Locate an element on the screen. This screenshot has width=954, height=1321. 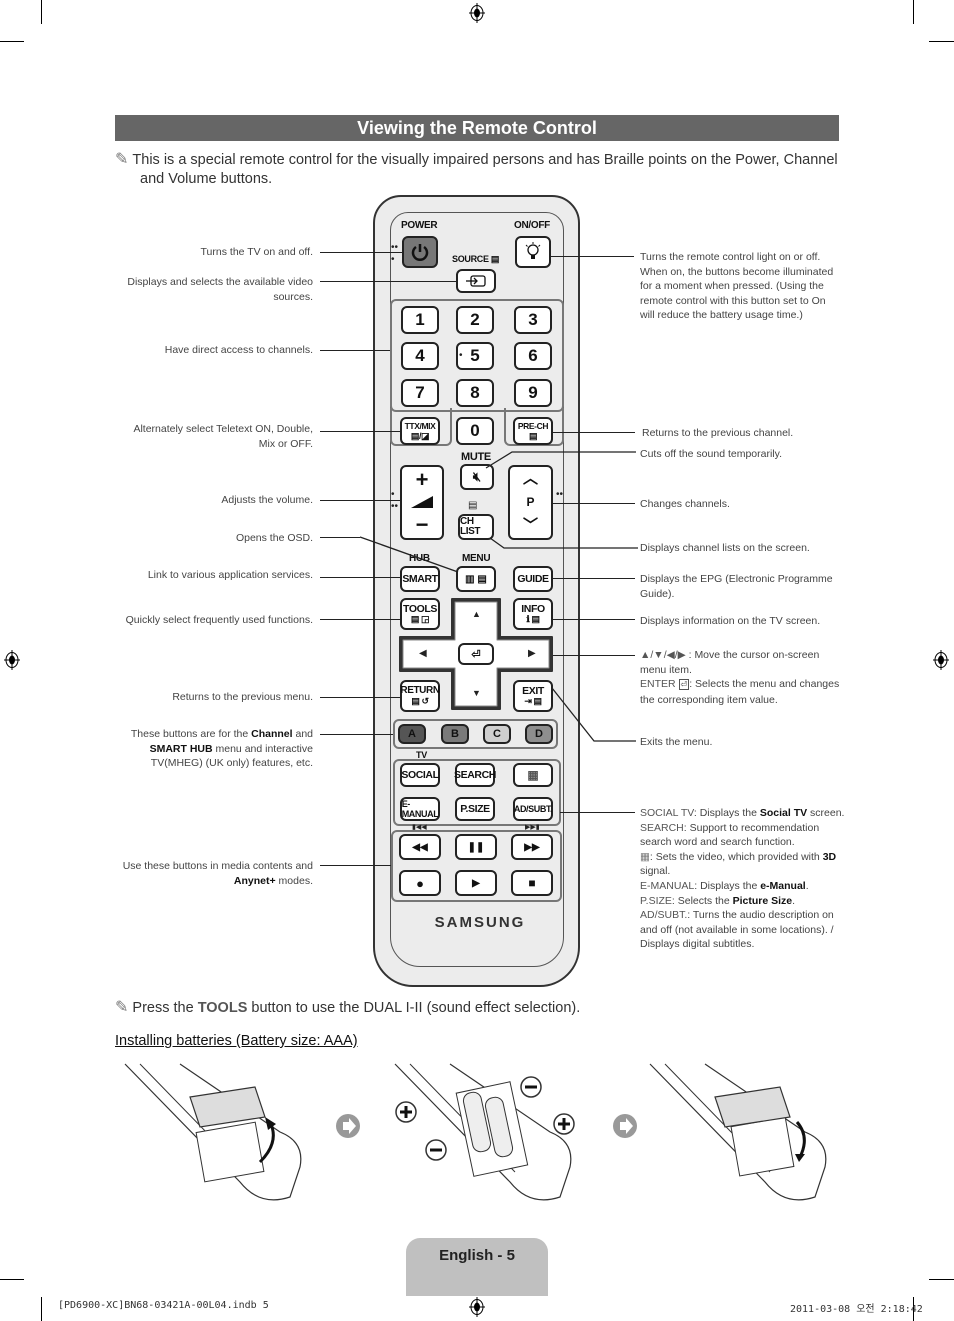
p-size-button: P.SIZE is located at coordinates (475, 809).